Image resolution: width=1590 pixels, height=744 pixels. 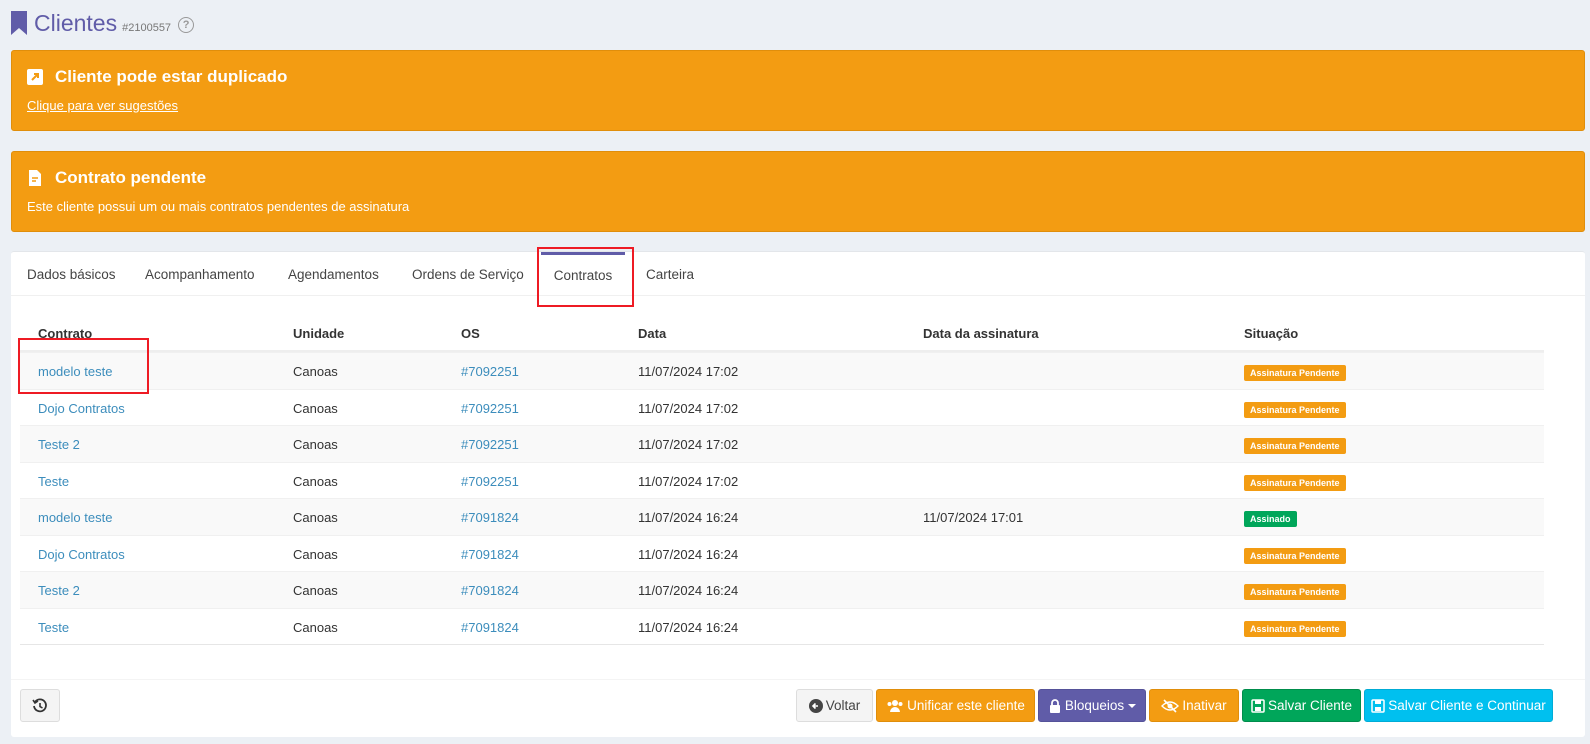 What do you see at coordinates (798, 679) in the screenshot?
I see `footer-divider` at bounding box center [798, 679].